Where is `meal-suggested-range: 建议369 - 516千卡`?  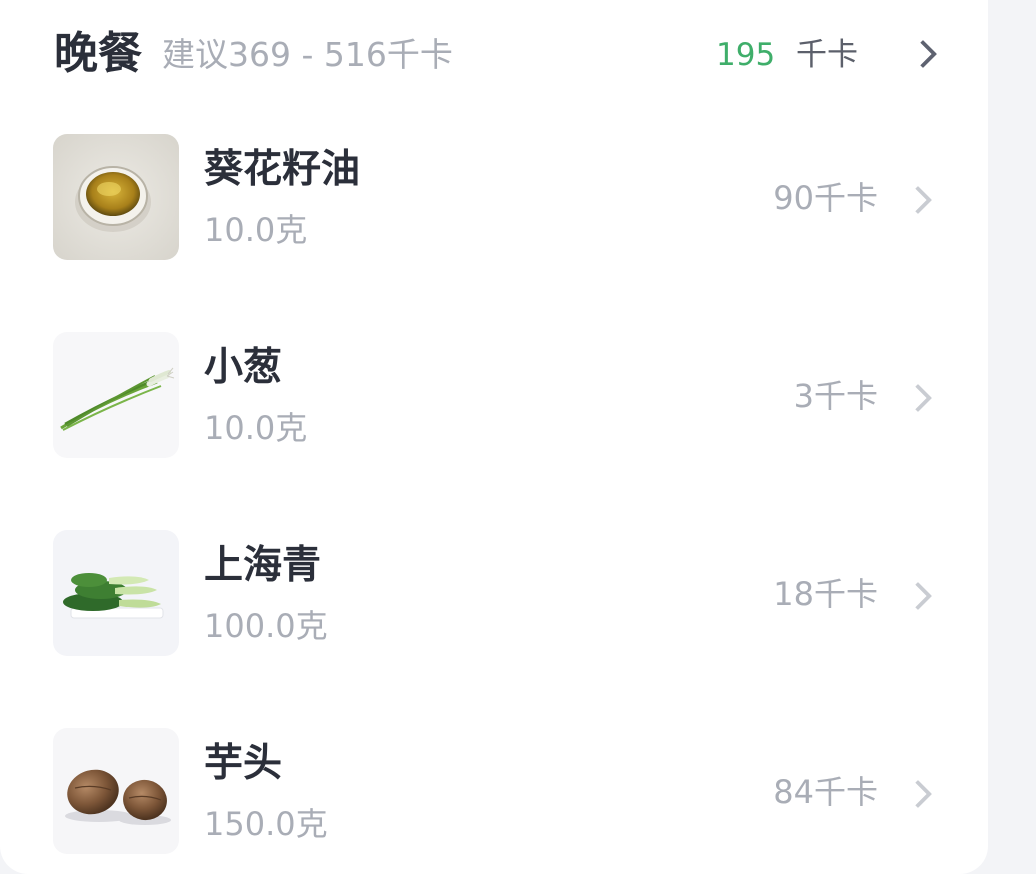 meal-suggested-range: 建议369 - 516千卡 is located at coordinates (307, 54).